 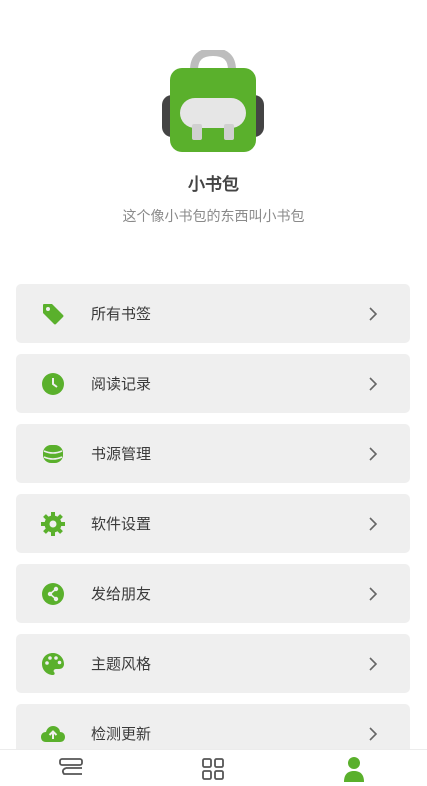 I want to click on grid-icon, so click(x=213, y=769).